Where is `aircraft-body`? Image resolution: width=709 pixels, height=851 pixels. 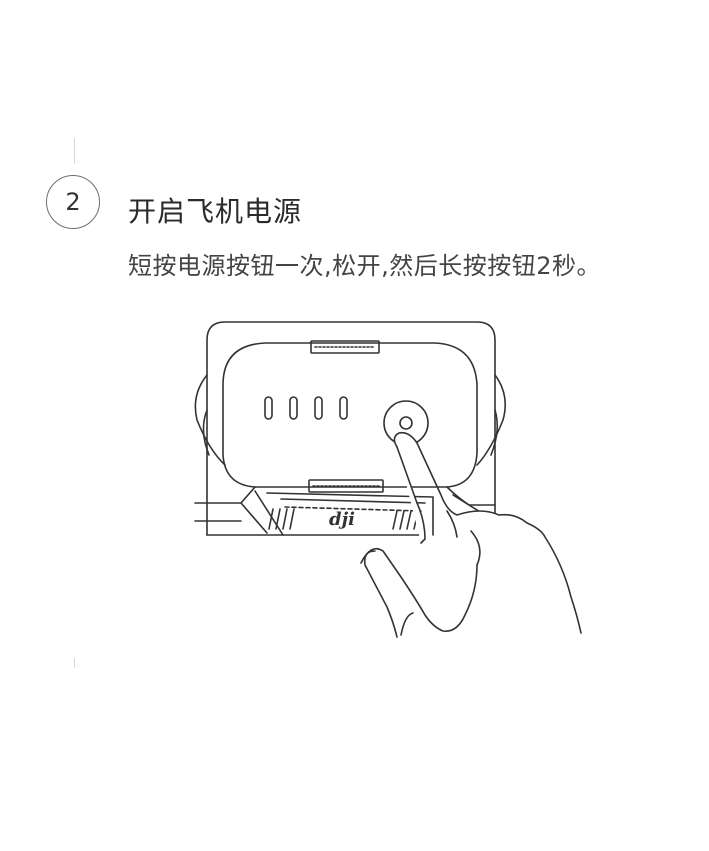
aircraft-body is located at coordinates (225, 495).